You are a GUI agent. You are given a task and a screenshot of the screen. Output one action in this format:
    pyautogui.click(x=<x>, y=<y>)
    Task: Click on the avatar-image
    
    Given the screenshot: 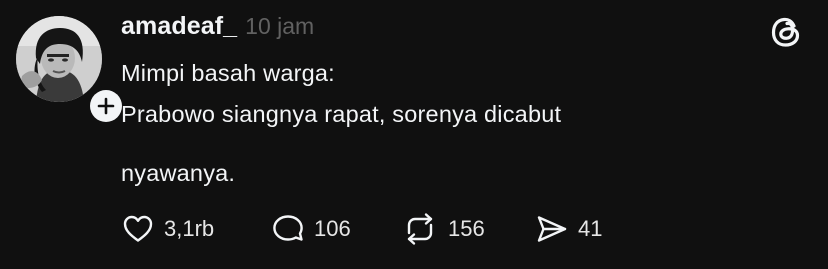 What is the action you would take?
    pyautogui.click(x=59, y=59)
    